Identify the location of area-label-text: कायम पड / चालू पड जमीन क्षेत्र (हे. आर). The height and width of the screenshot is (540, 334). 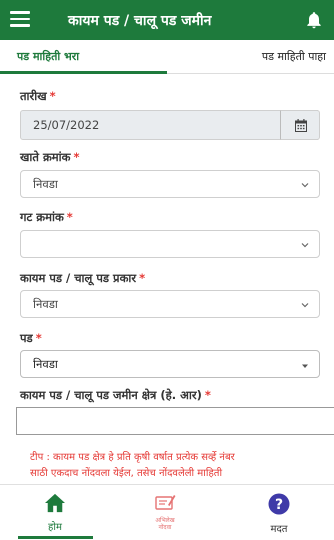
(111, 395).